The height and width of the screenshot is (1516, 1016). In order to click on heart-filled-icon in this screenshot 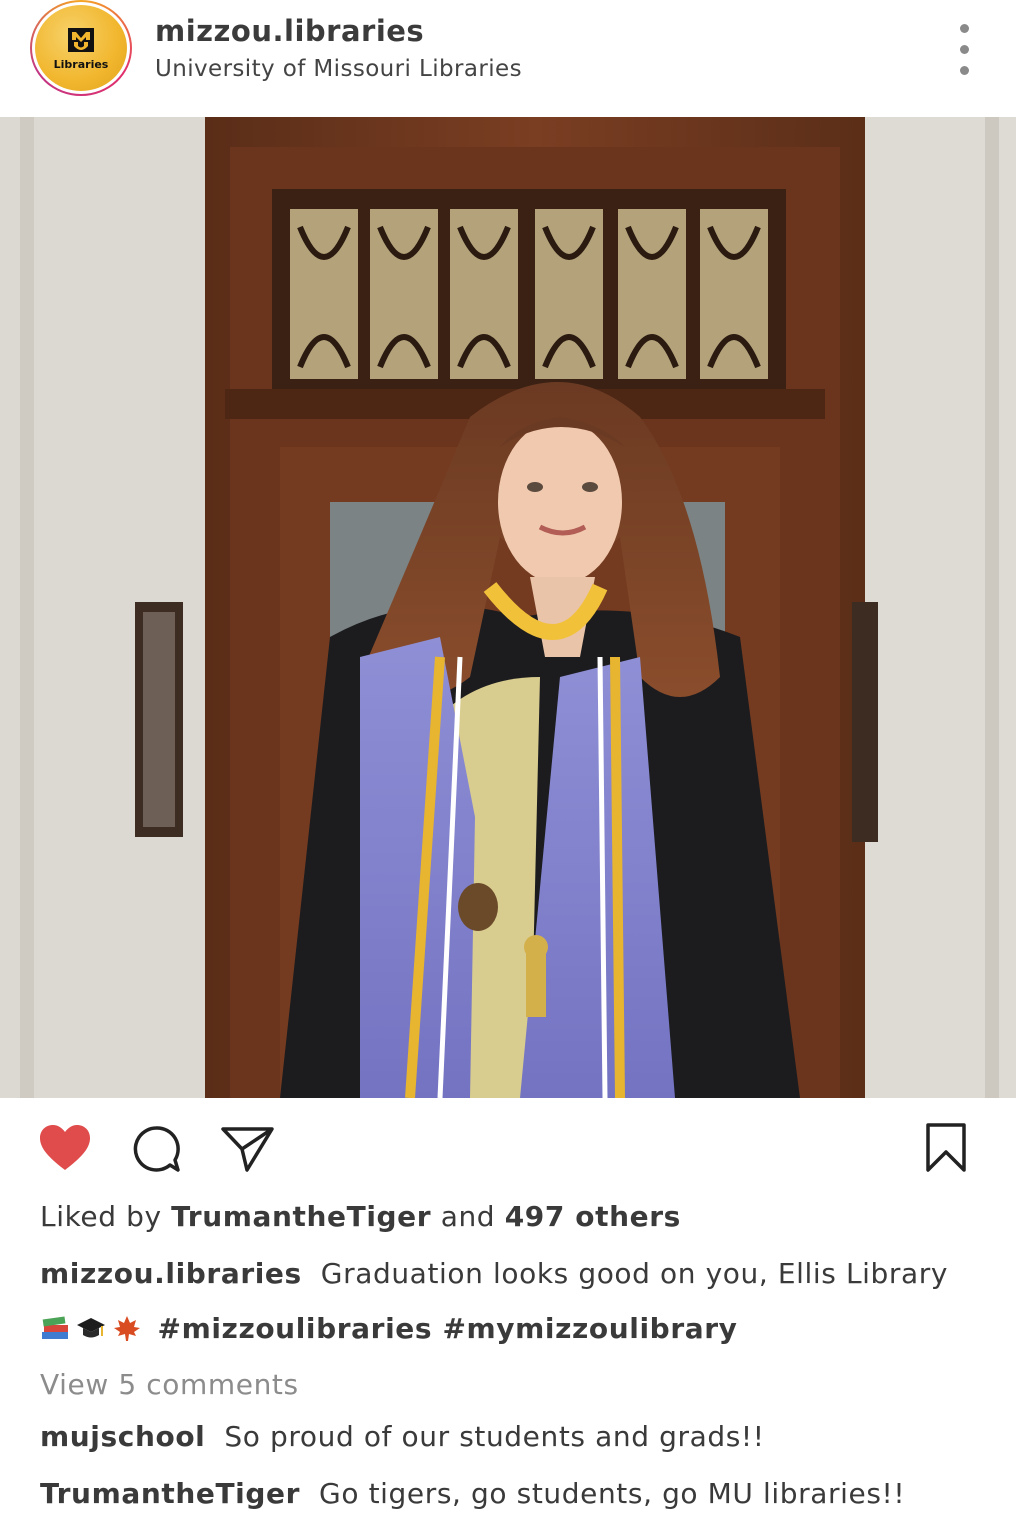, I will do `click(65, 1148)`.